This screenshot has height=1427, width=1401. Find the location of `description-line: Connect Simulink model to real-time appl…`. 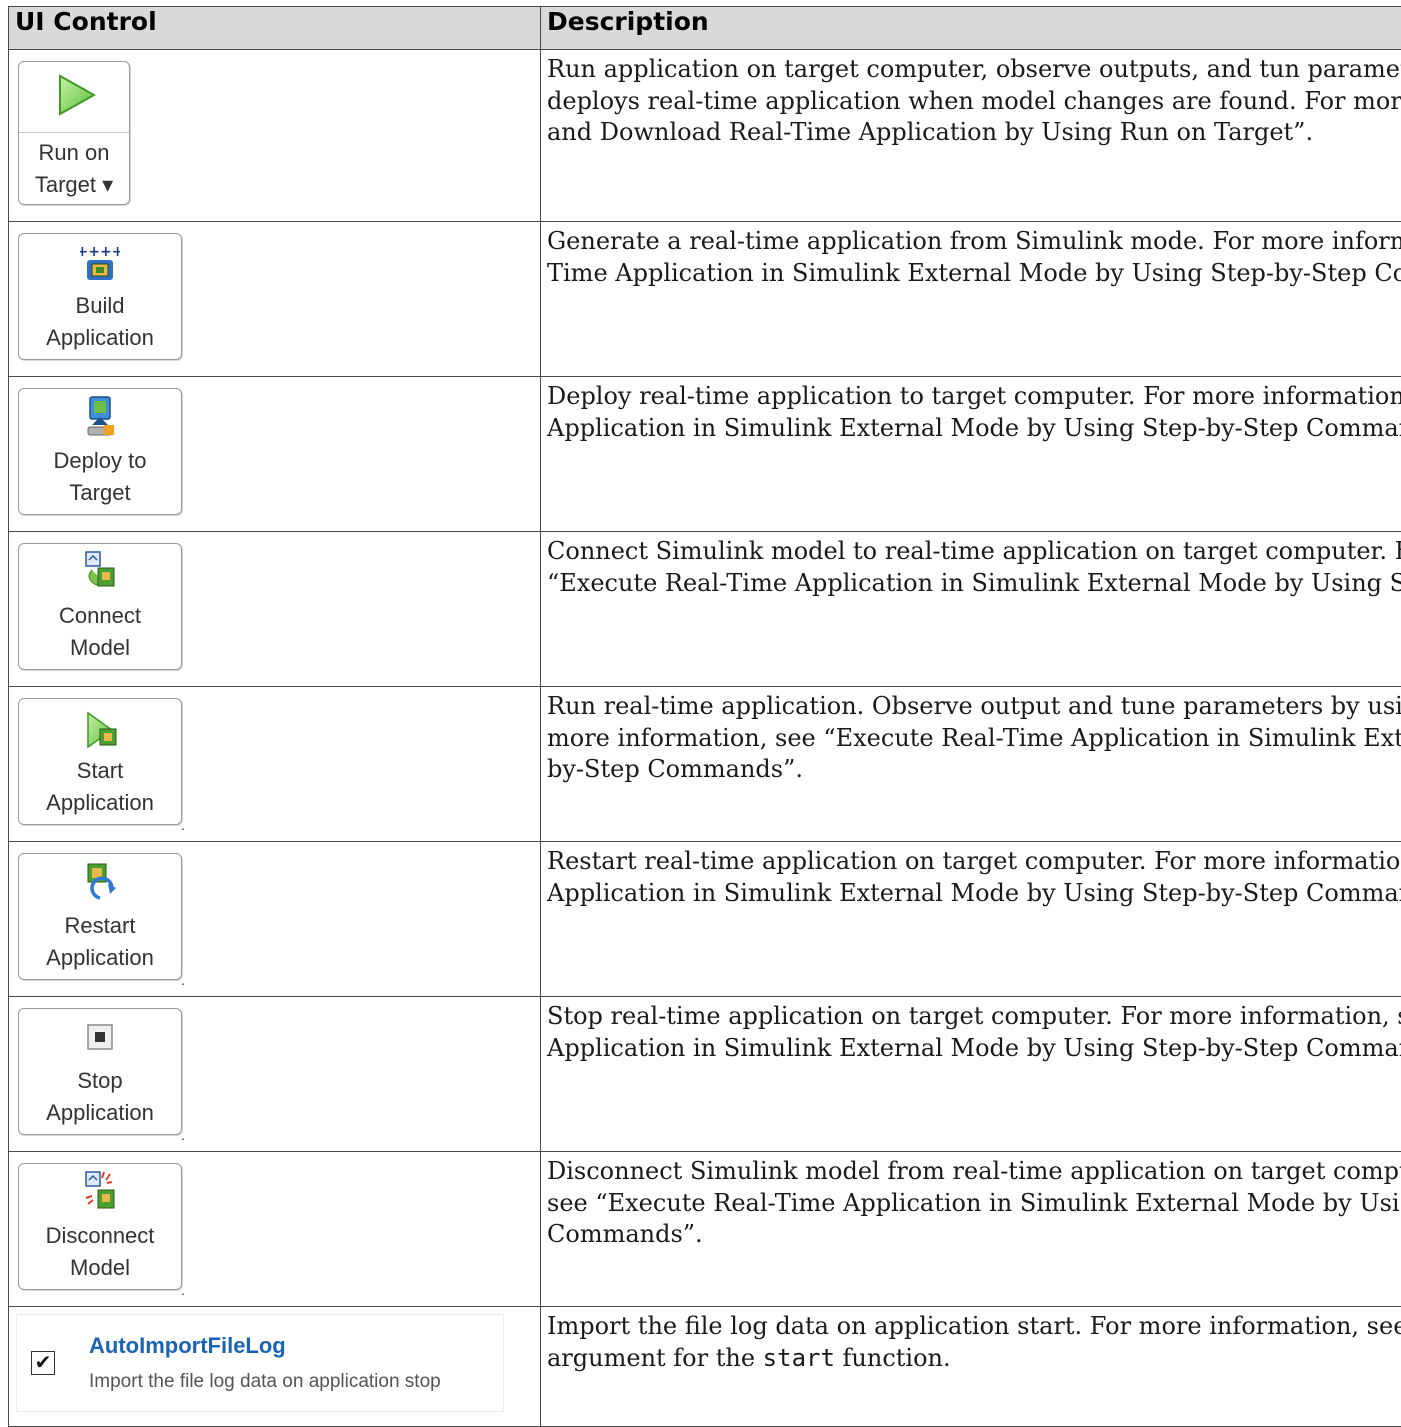

description-line: Connect Simulink model to real-time appl… is located at coordinates (974, 551).